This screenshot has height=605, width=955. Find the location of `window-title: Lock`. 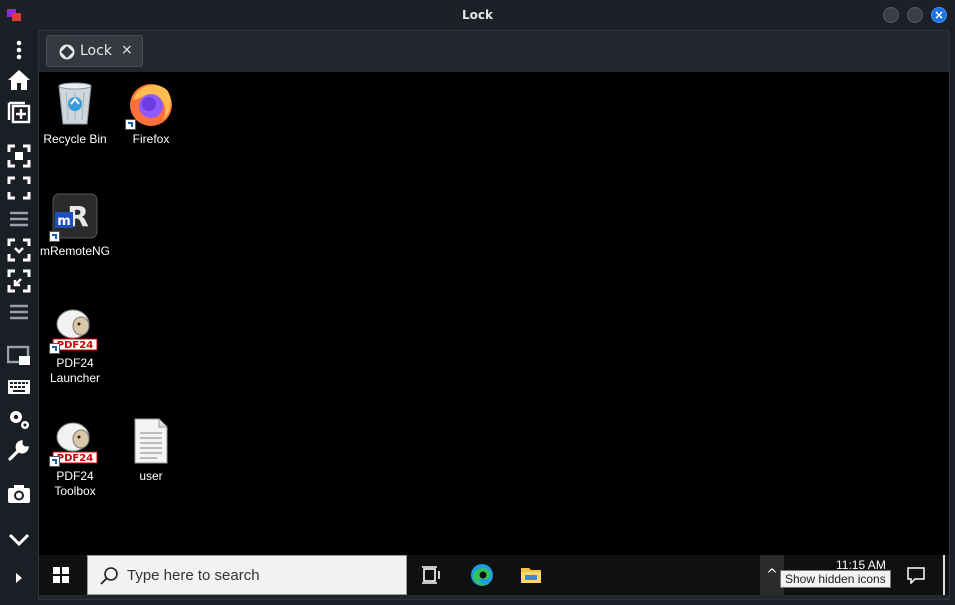

window-title: Lock is located at coordinates (477, 15).